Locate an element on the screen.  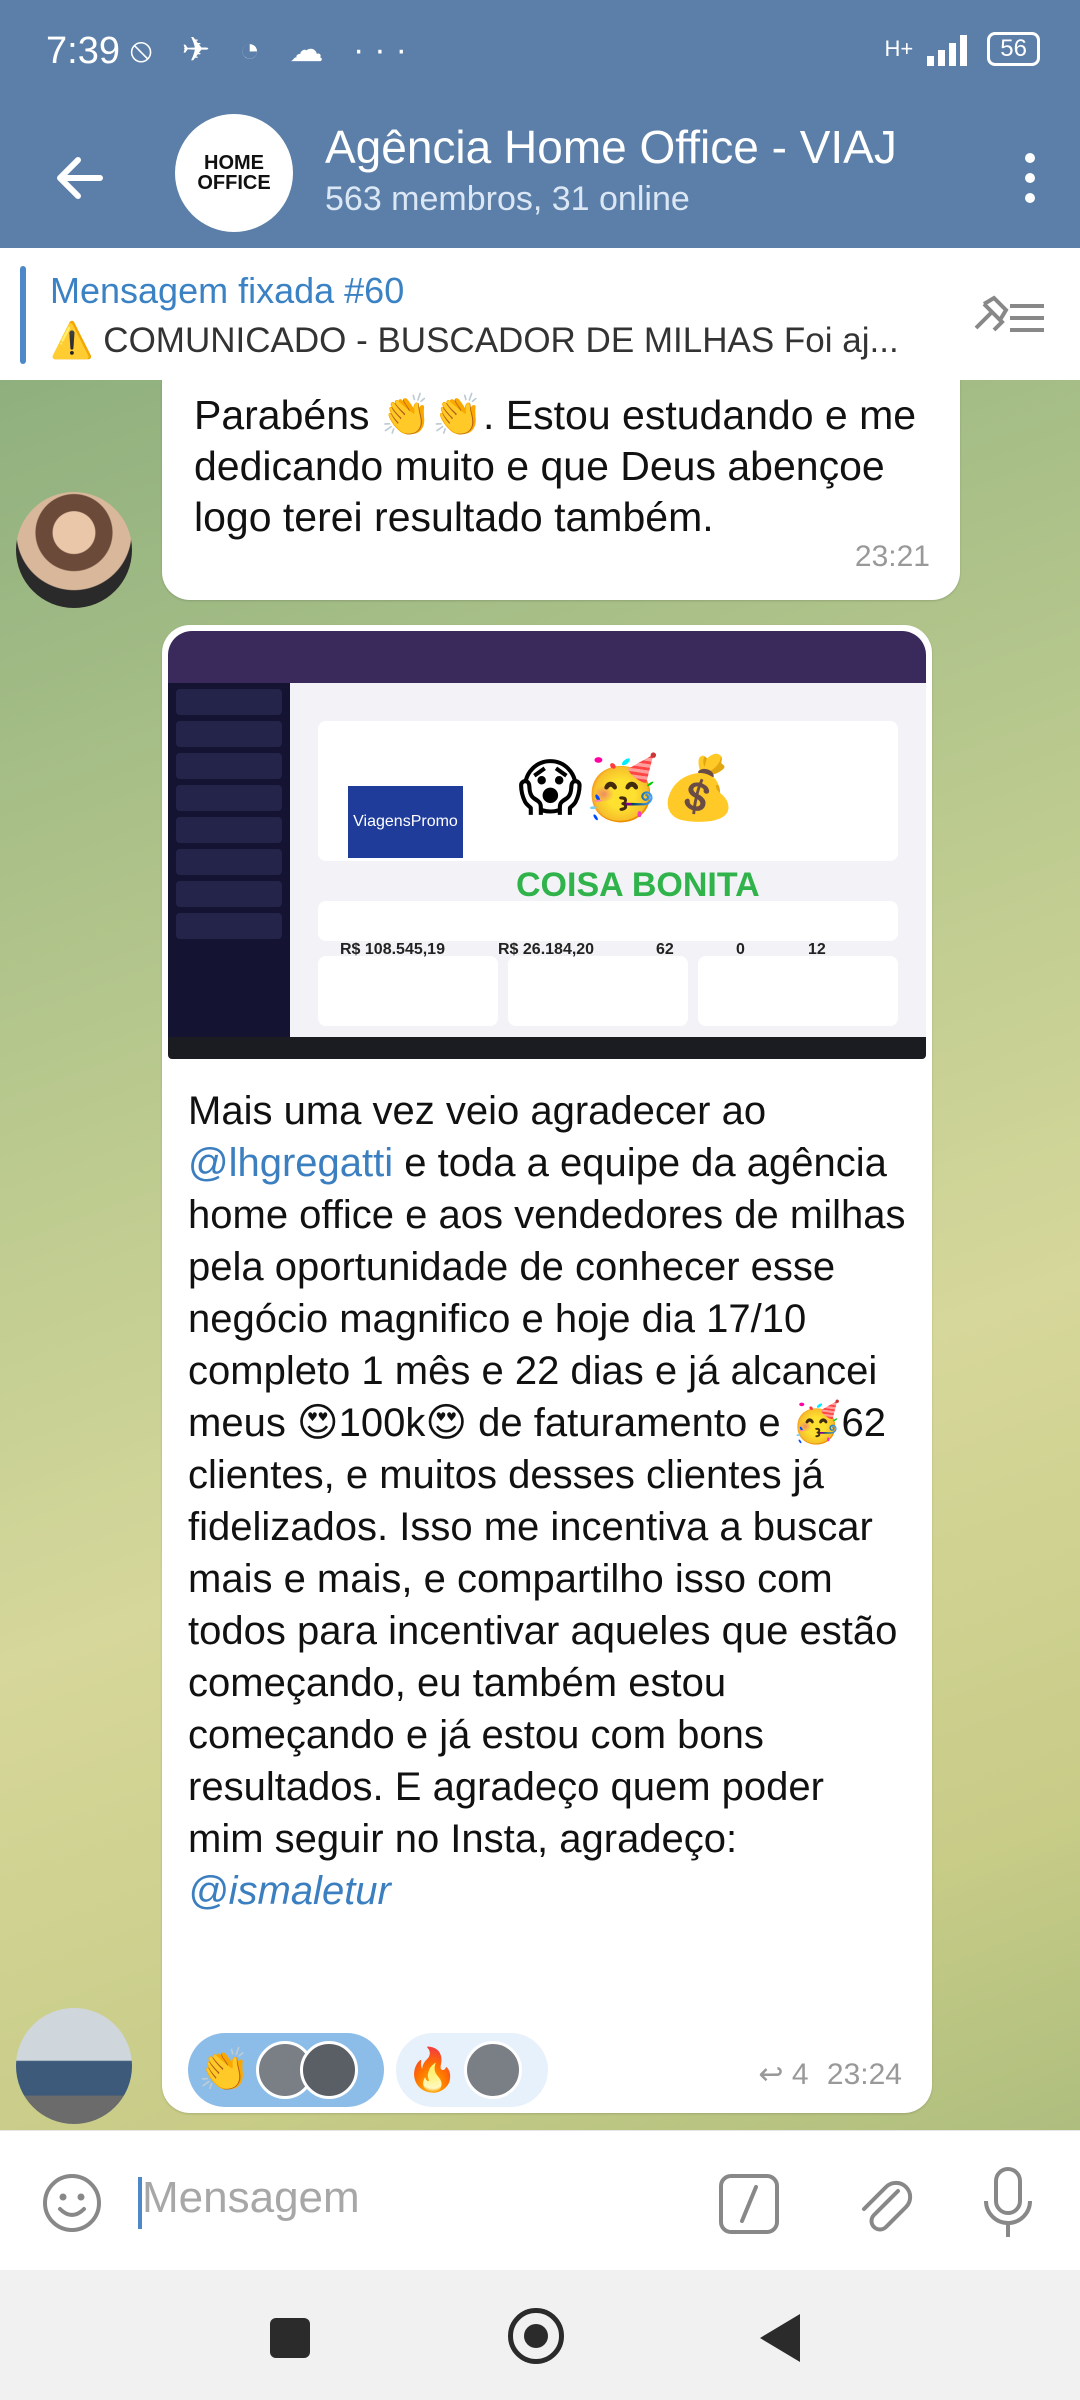
message-input: Mensagem is located at coordinates (251, 2198).